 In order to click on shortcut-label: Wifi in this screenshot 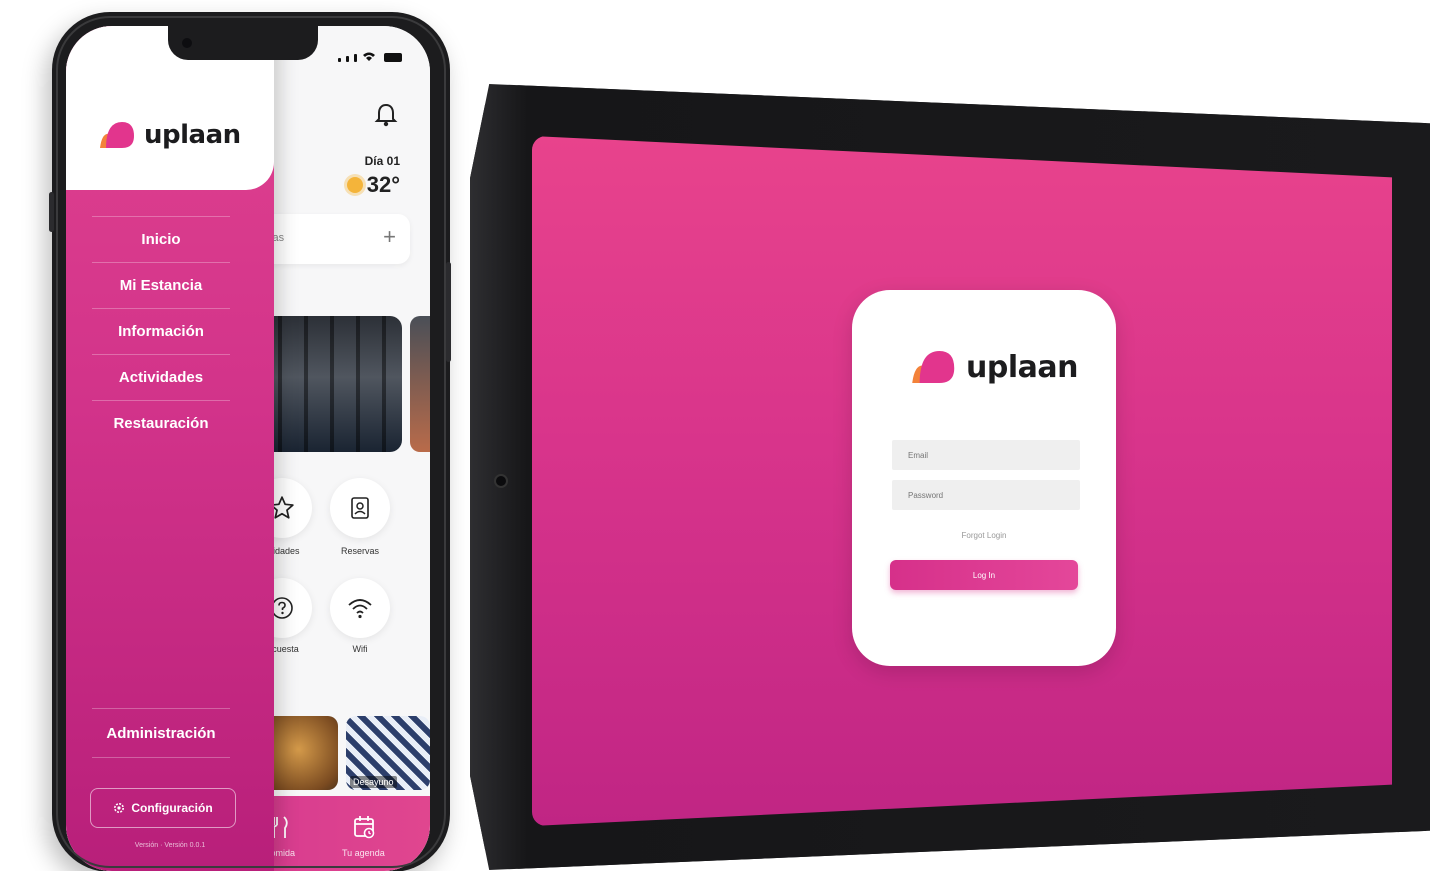, I will do `click(360, 649)`.